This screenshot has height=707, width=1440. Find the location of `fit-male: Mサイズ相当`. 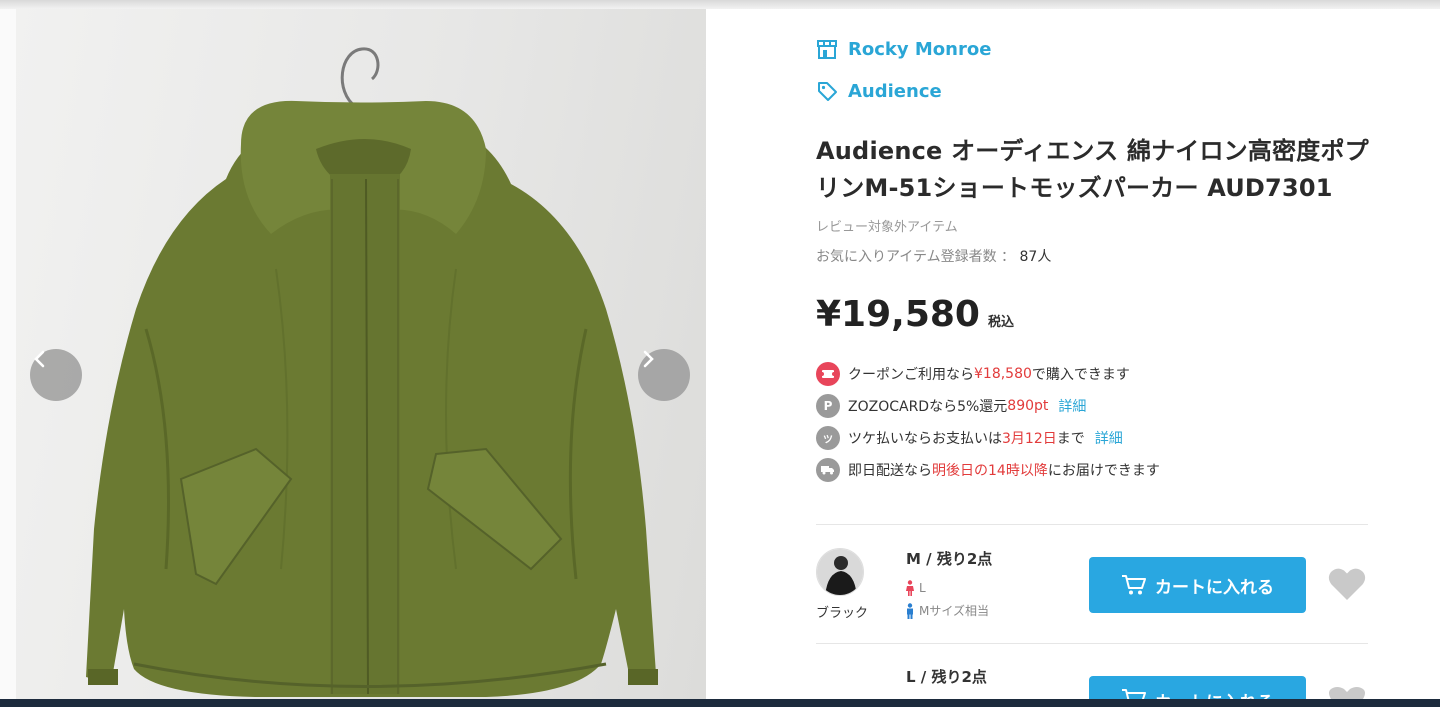

fit-male: Mサイズ相当 is located at coordinates (947, 610).